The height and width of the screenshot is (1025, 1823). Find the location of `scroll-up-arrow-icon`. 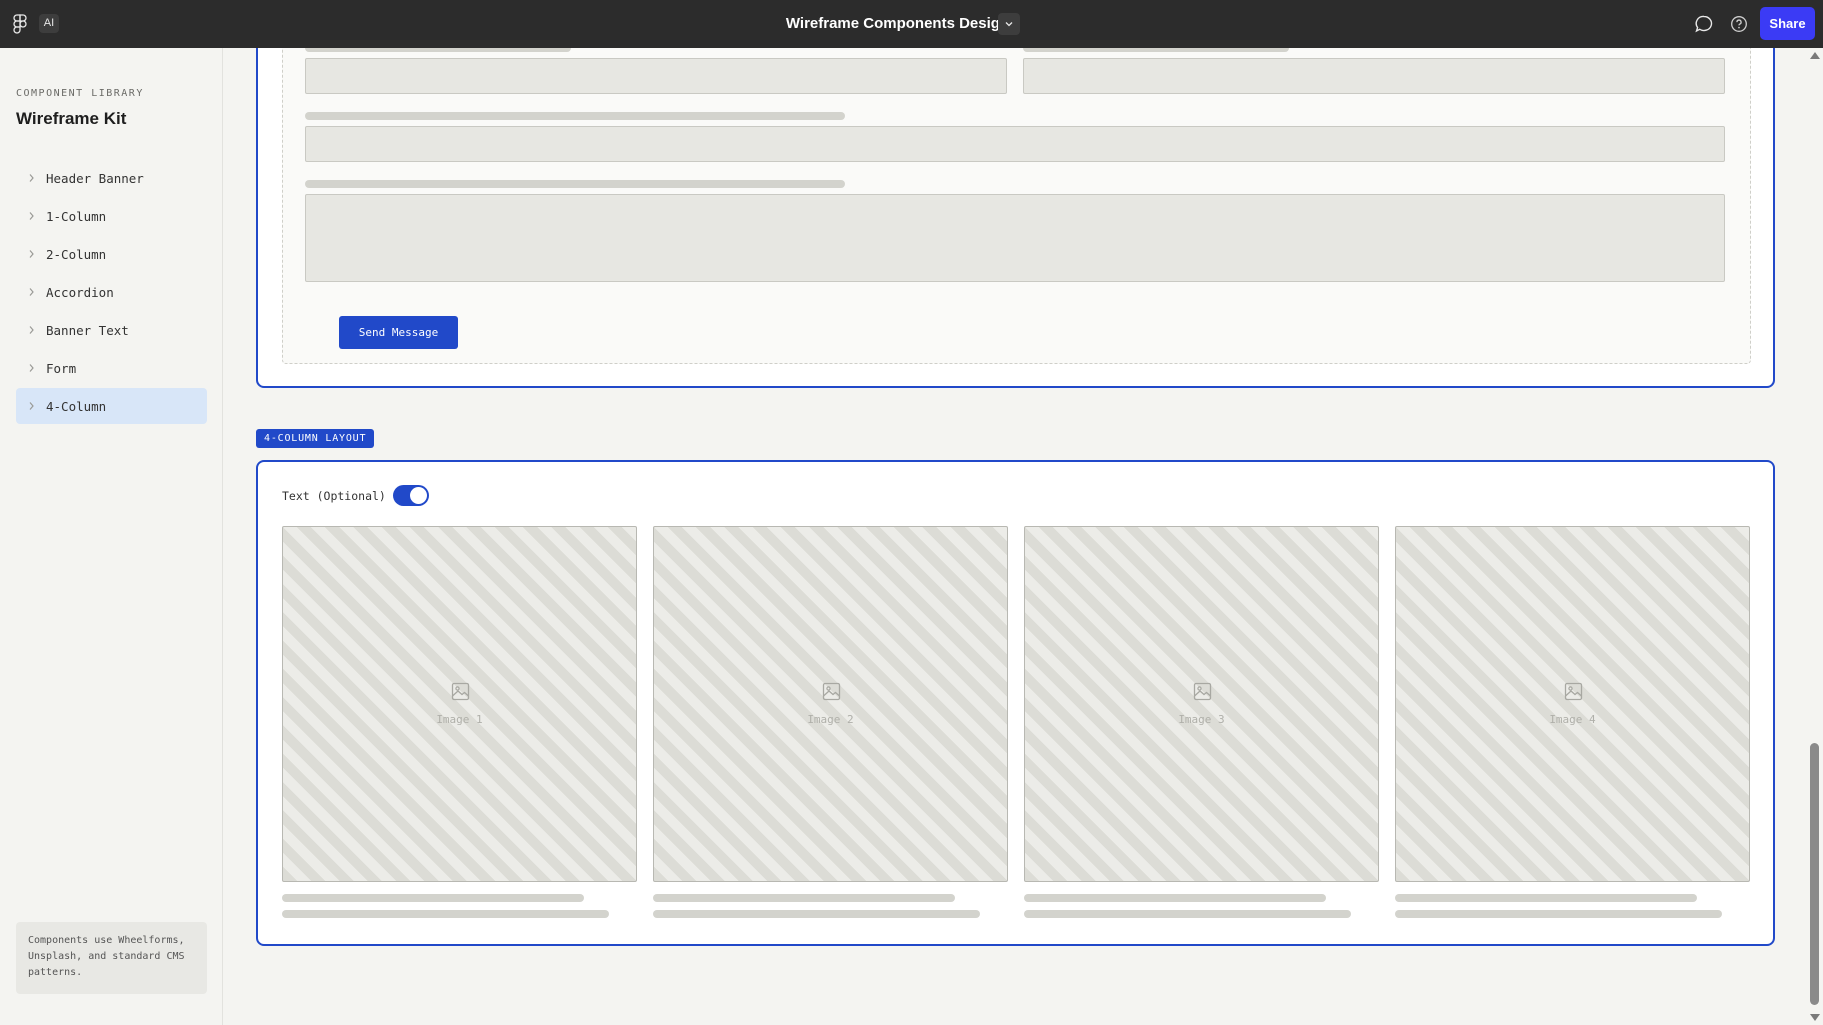

scroll-up-arrow-icon is located at coordinates (1815, 55).